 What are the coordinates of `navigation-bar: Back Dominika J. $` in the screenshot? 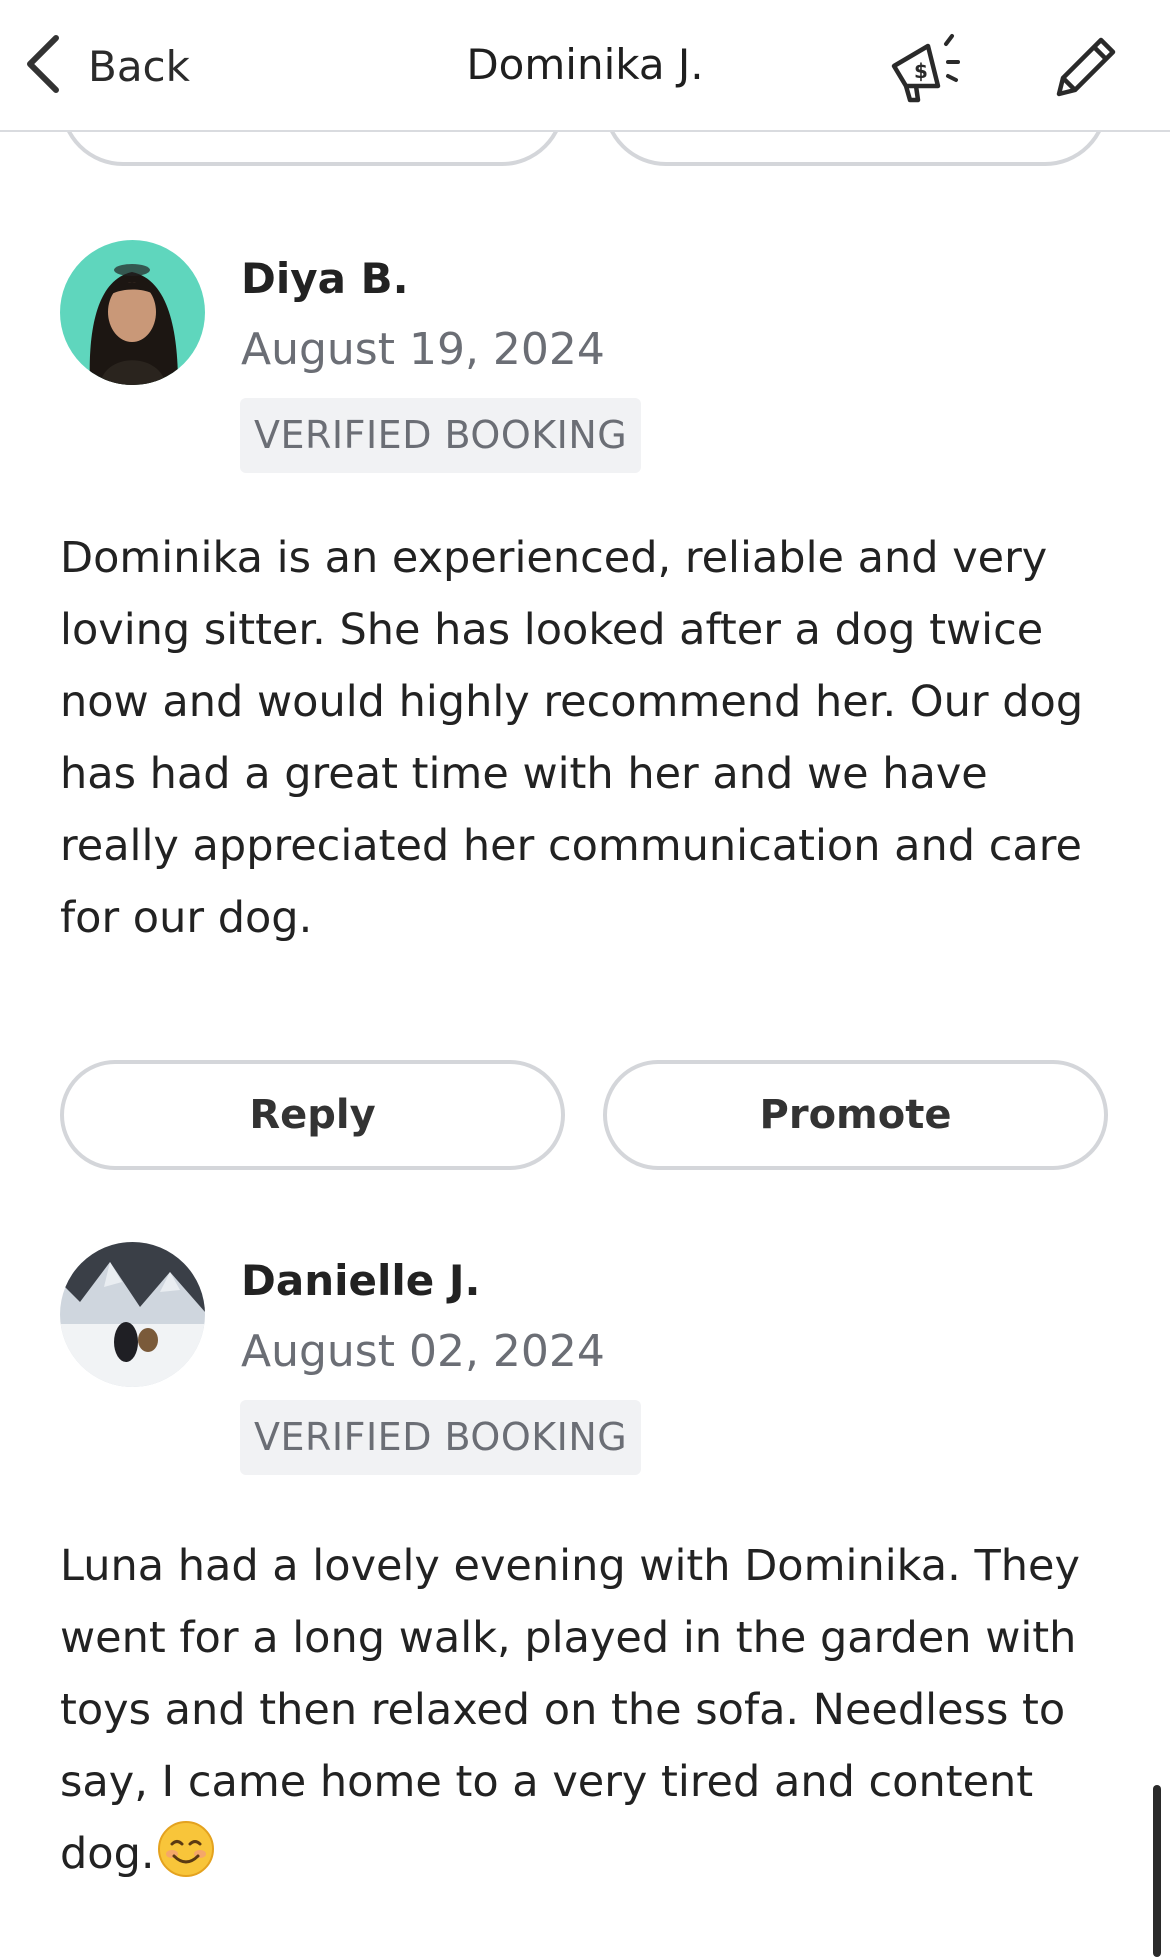 It's located at (585, 66).